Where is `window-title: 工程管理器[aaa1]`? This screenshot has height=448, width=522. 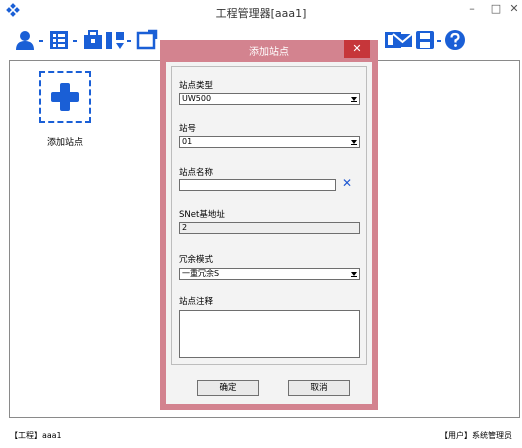
window-title: 工程管理器[aaa1] is located at coordinates (261, 13).